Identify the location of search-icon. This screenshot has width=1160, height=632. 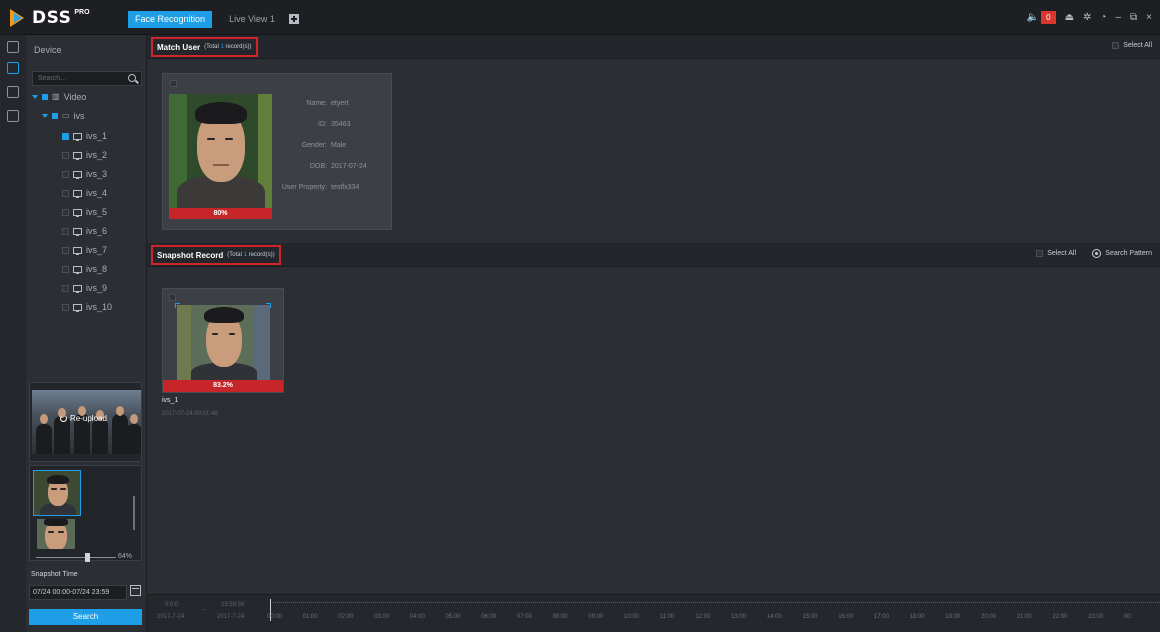
(132, 78).